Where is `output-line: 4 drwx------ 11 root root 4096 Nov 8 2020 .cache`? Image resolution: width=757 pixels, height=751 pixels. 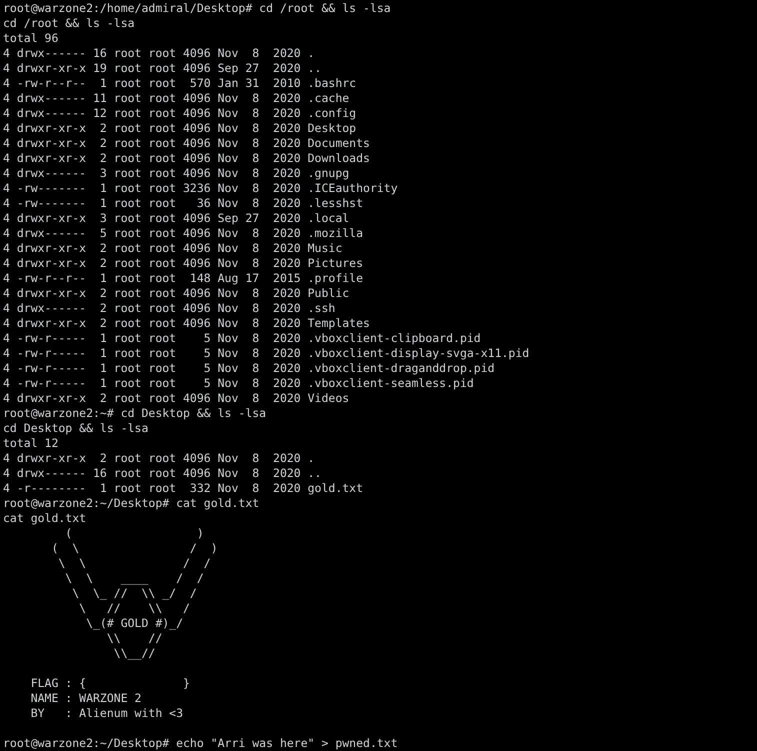 output-line: 4 drwx------ 11 root root 4096 Nov 8 2020 .cache is located at coordinates (176, 98).